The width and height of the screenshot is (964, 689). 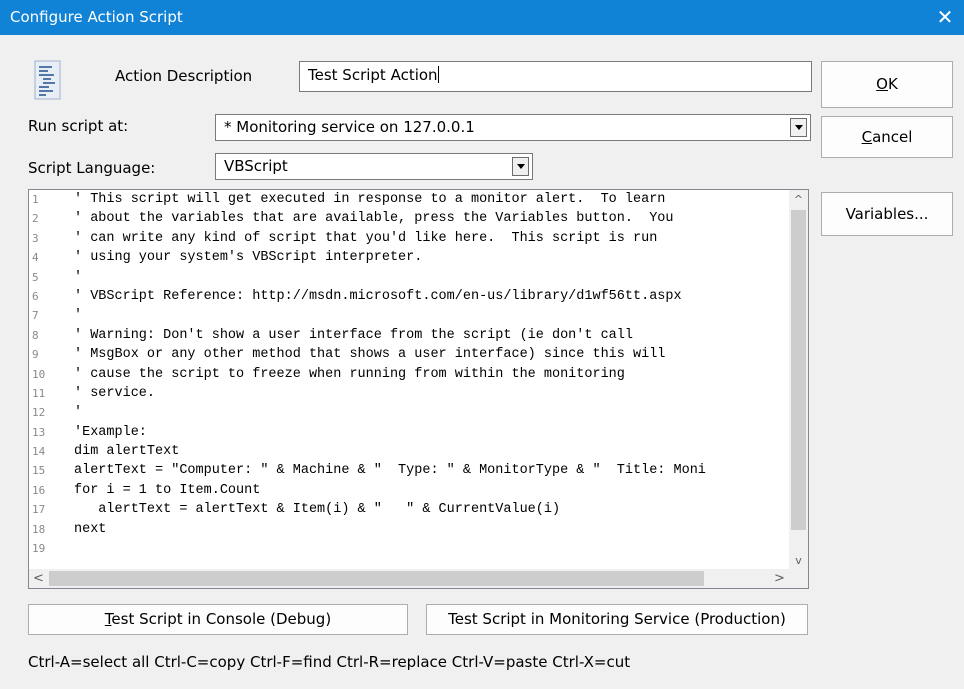 What do you see at coordinates (798, 560) in the screenshot?
I see `scroll-down-icon: v` at bounding box center [798, 560].